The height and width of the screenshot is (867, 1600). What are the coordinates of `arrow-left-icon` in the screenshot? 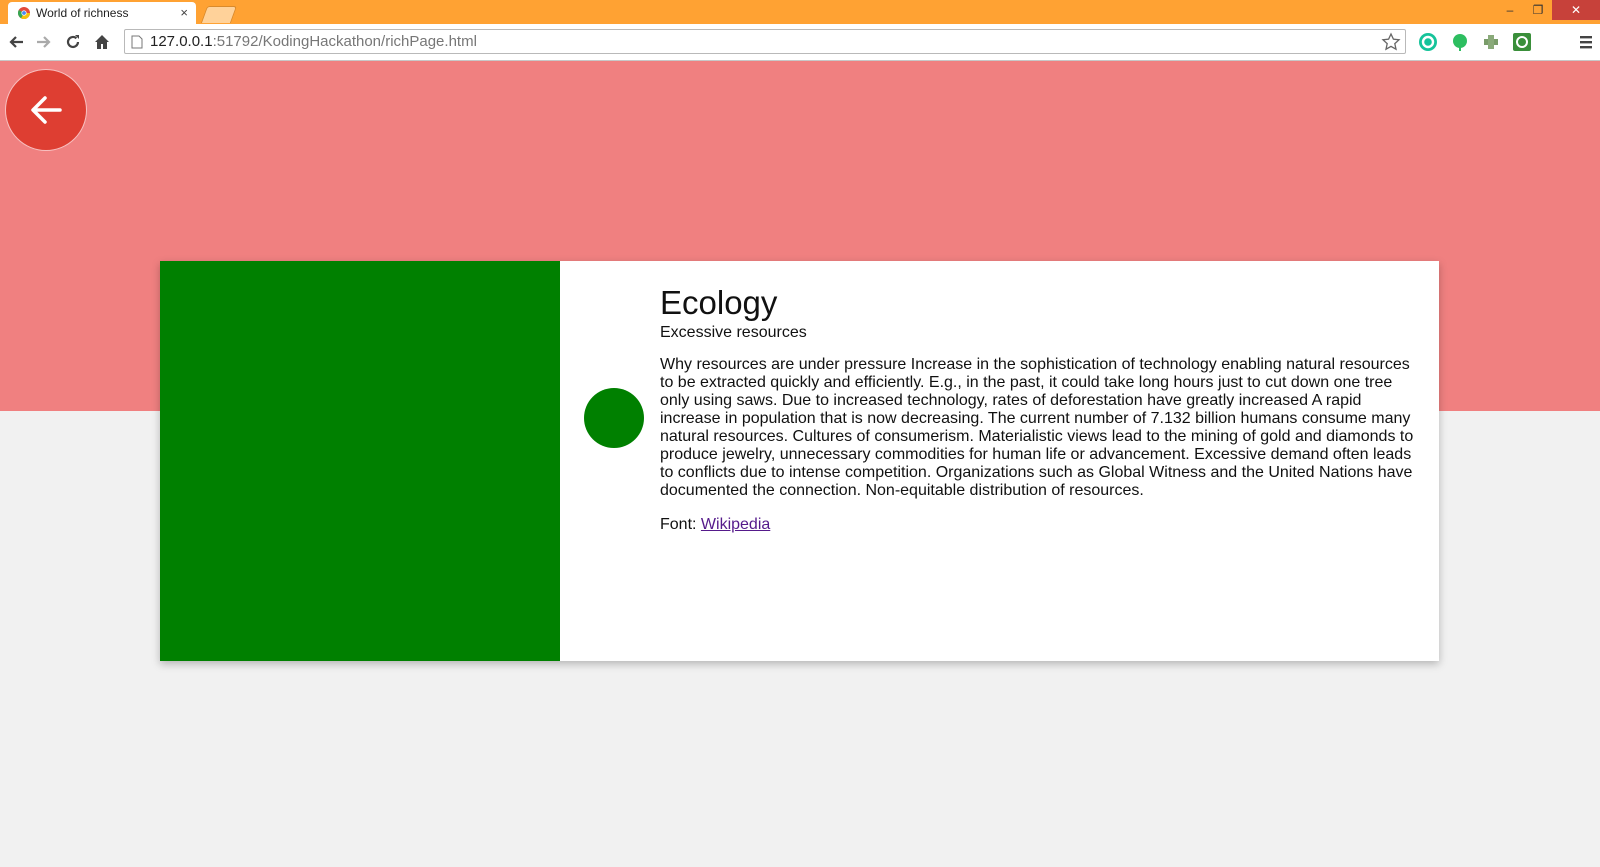 It's located at (46, 110).